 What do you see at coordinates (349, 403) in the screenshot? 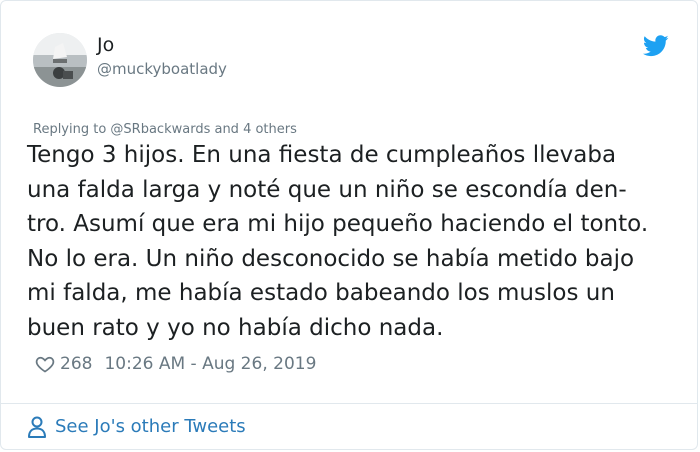
I see `divider` at bounding box center [349, 403].